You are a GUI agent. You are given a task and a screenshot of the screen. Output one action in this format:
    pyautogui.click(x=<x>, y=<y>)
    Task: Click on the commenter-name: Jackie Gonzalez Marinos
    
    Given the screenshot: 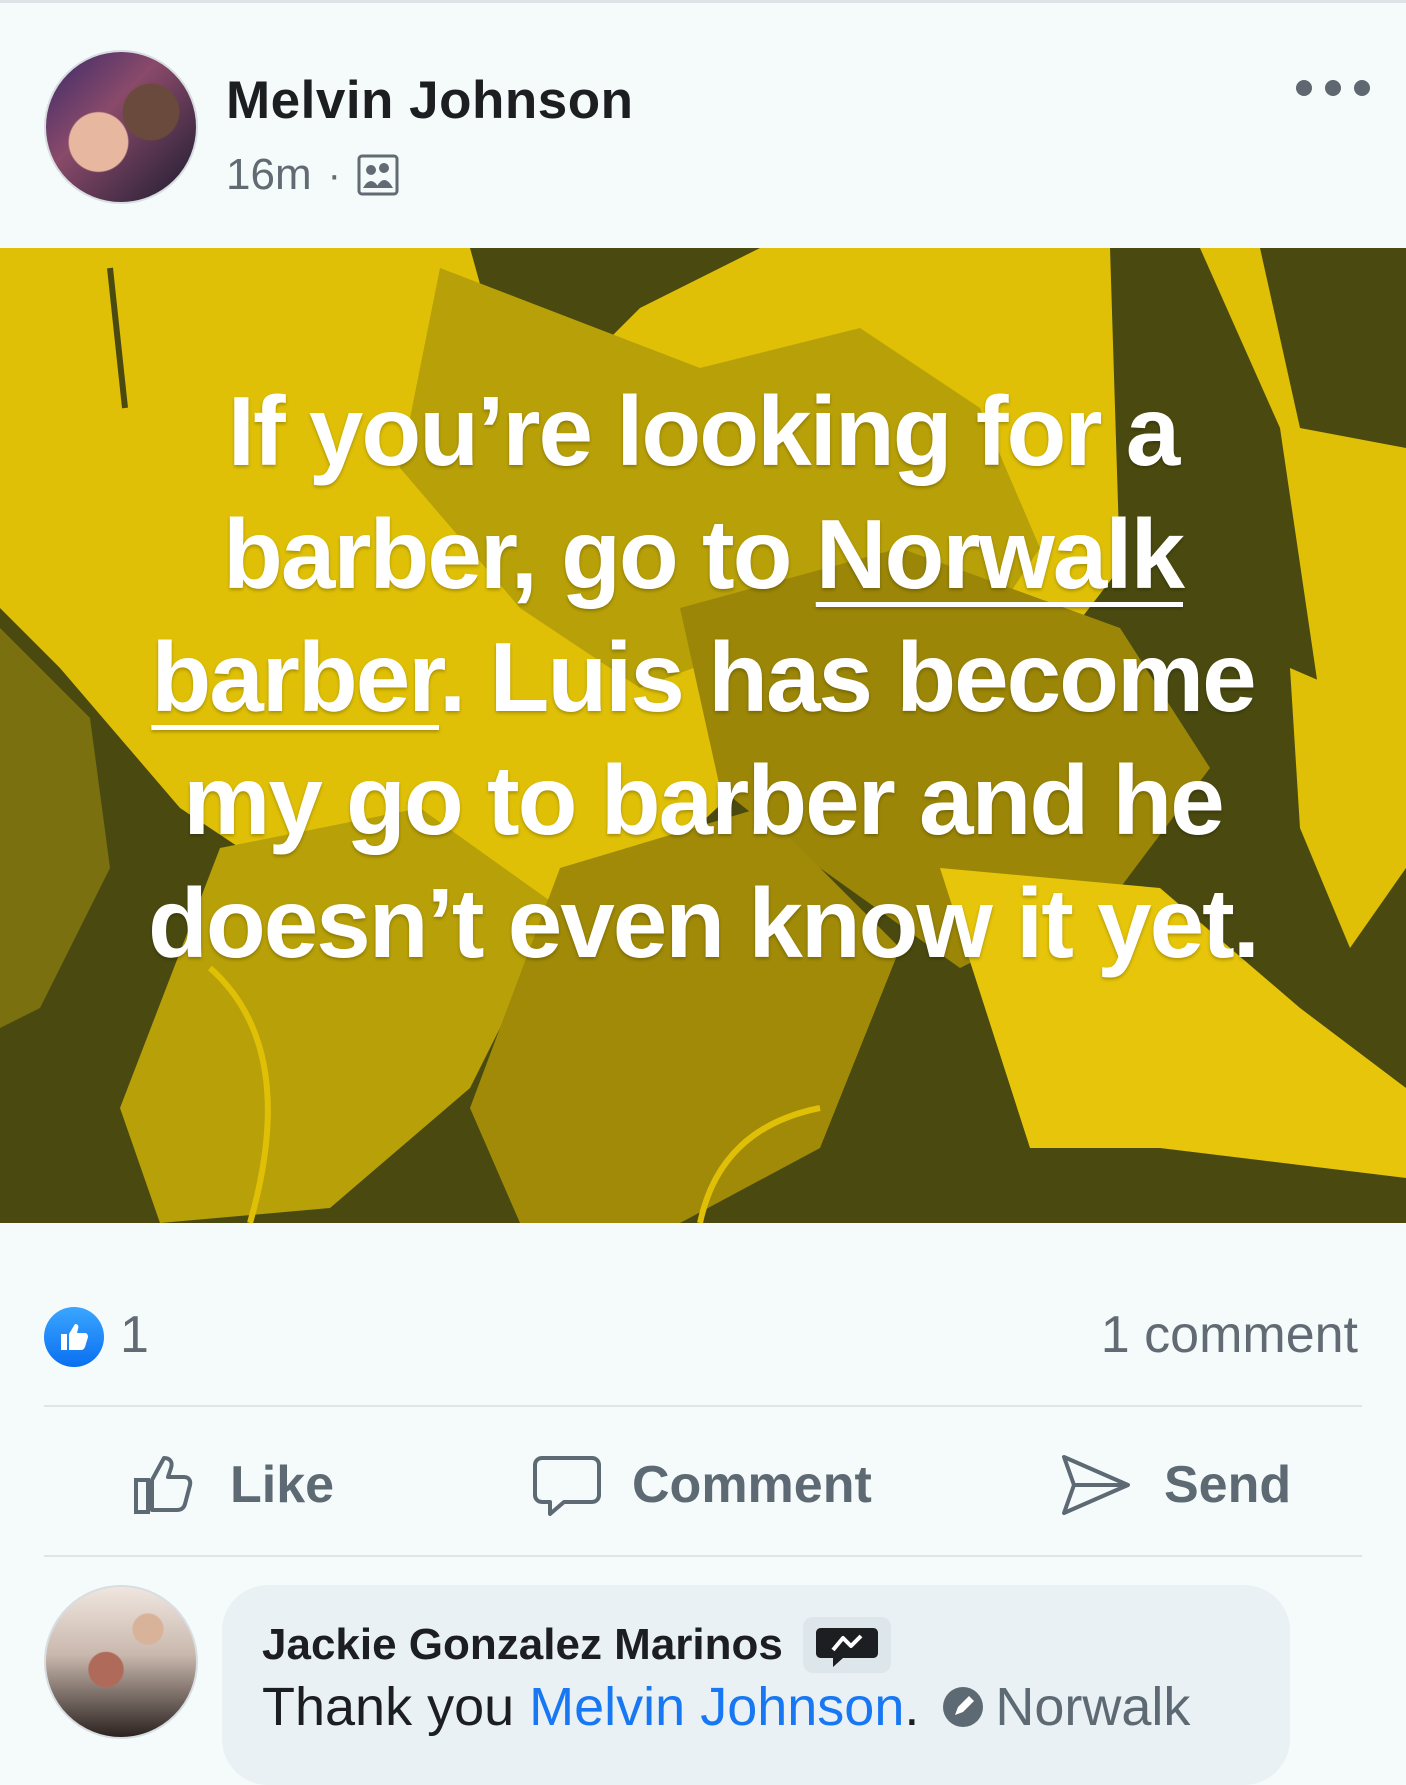 What is the action you would take?
    pyautogui.click(x=522, y=1645)
    